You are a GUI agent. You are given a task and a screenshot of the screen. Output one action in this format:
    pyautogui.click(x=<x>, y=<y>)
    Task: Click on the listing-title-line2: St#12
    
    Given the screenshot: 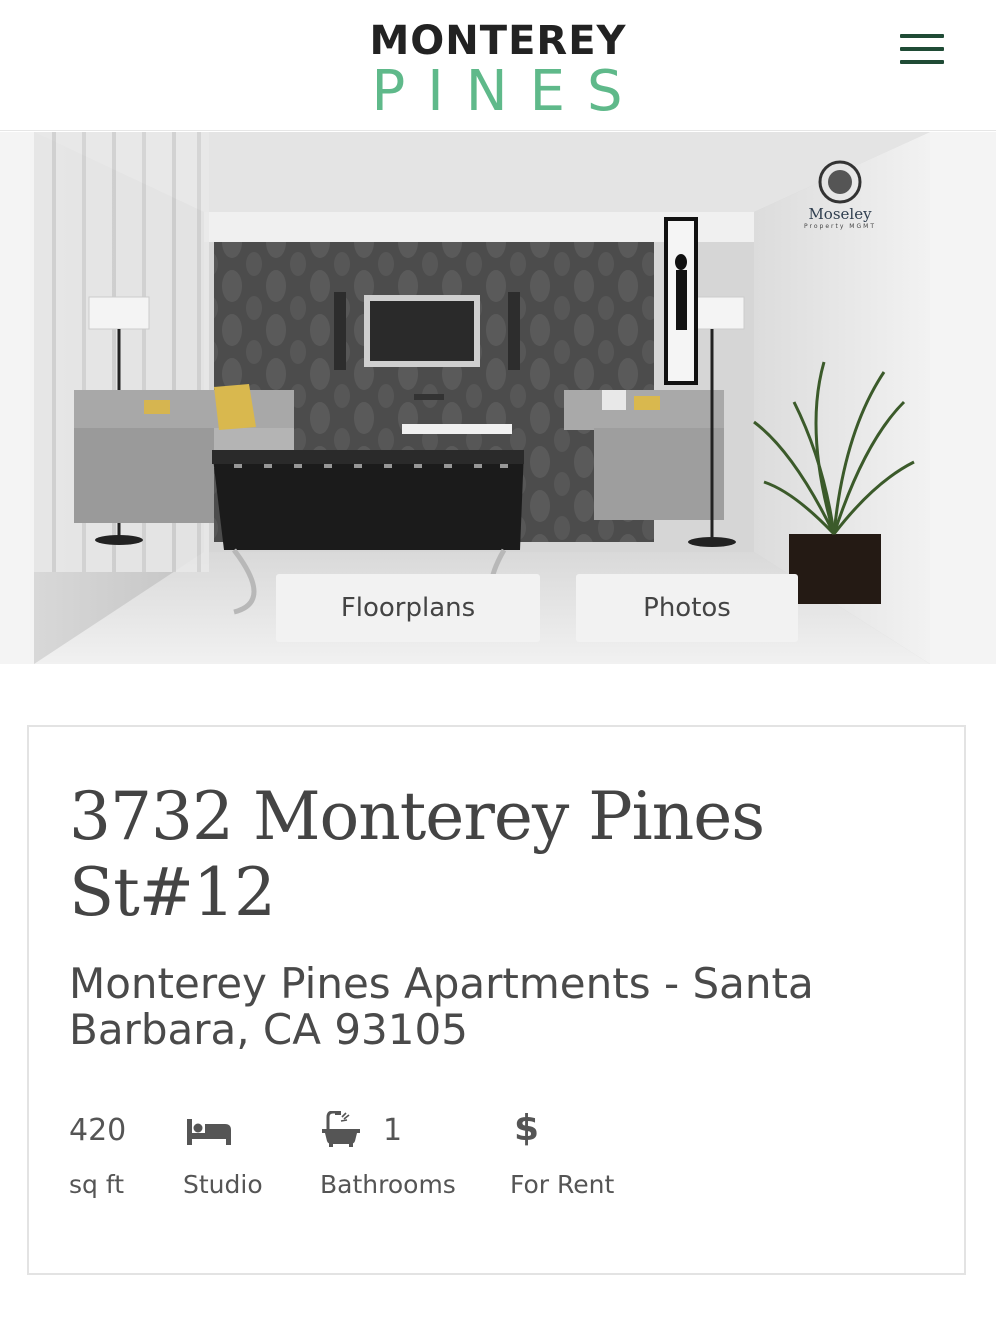 What is the action you would take?
    pyautogui.click(x=172, y=892)
    